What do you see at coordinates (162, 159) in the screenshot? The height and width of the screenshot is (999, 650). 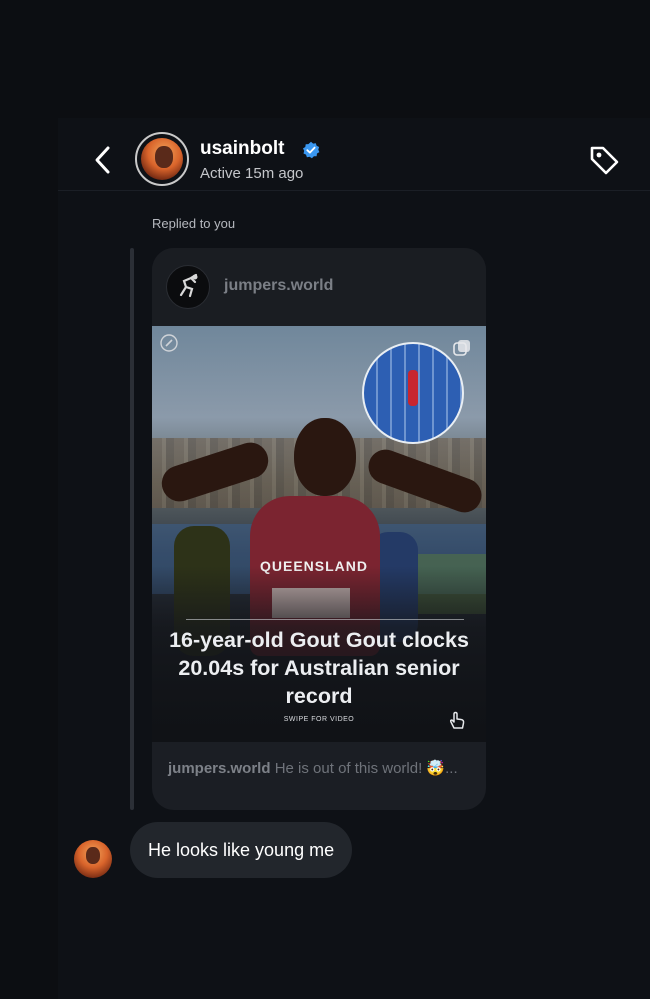 I see `profile-avatar` at bounding box center [162, 159].